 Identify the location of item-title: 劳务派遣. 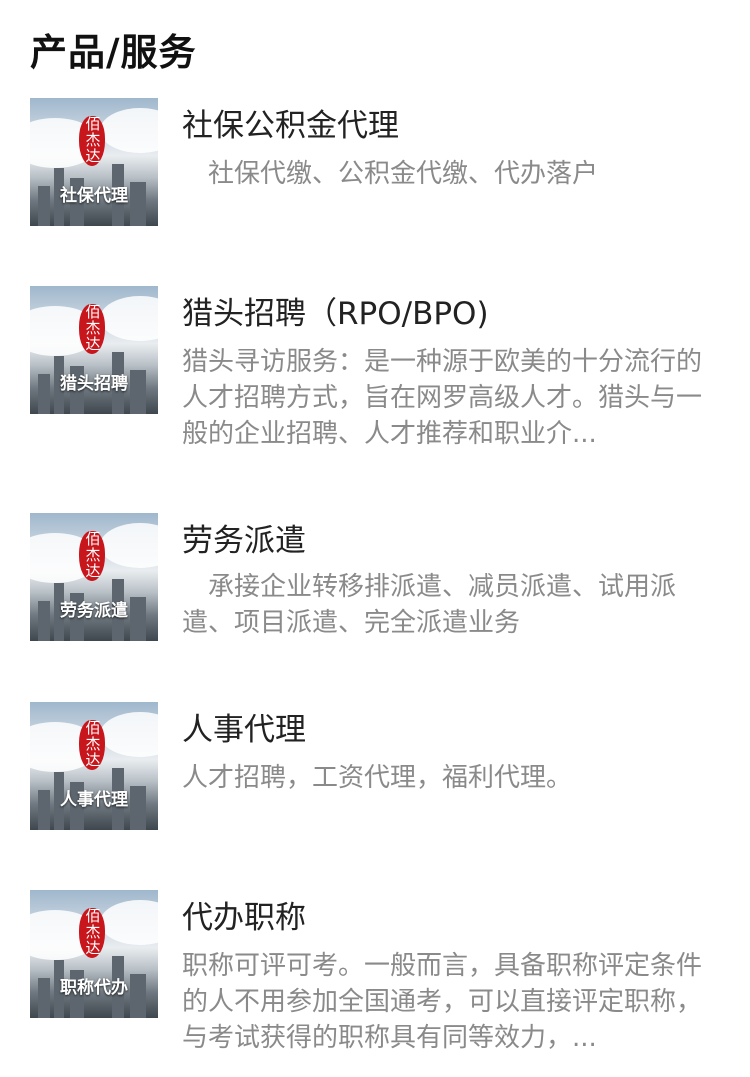
(244, 537).